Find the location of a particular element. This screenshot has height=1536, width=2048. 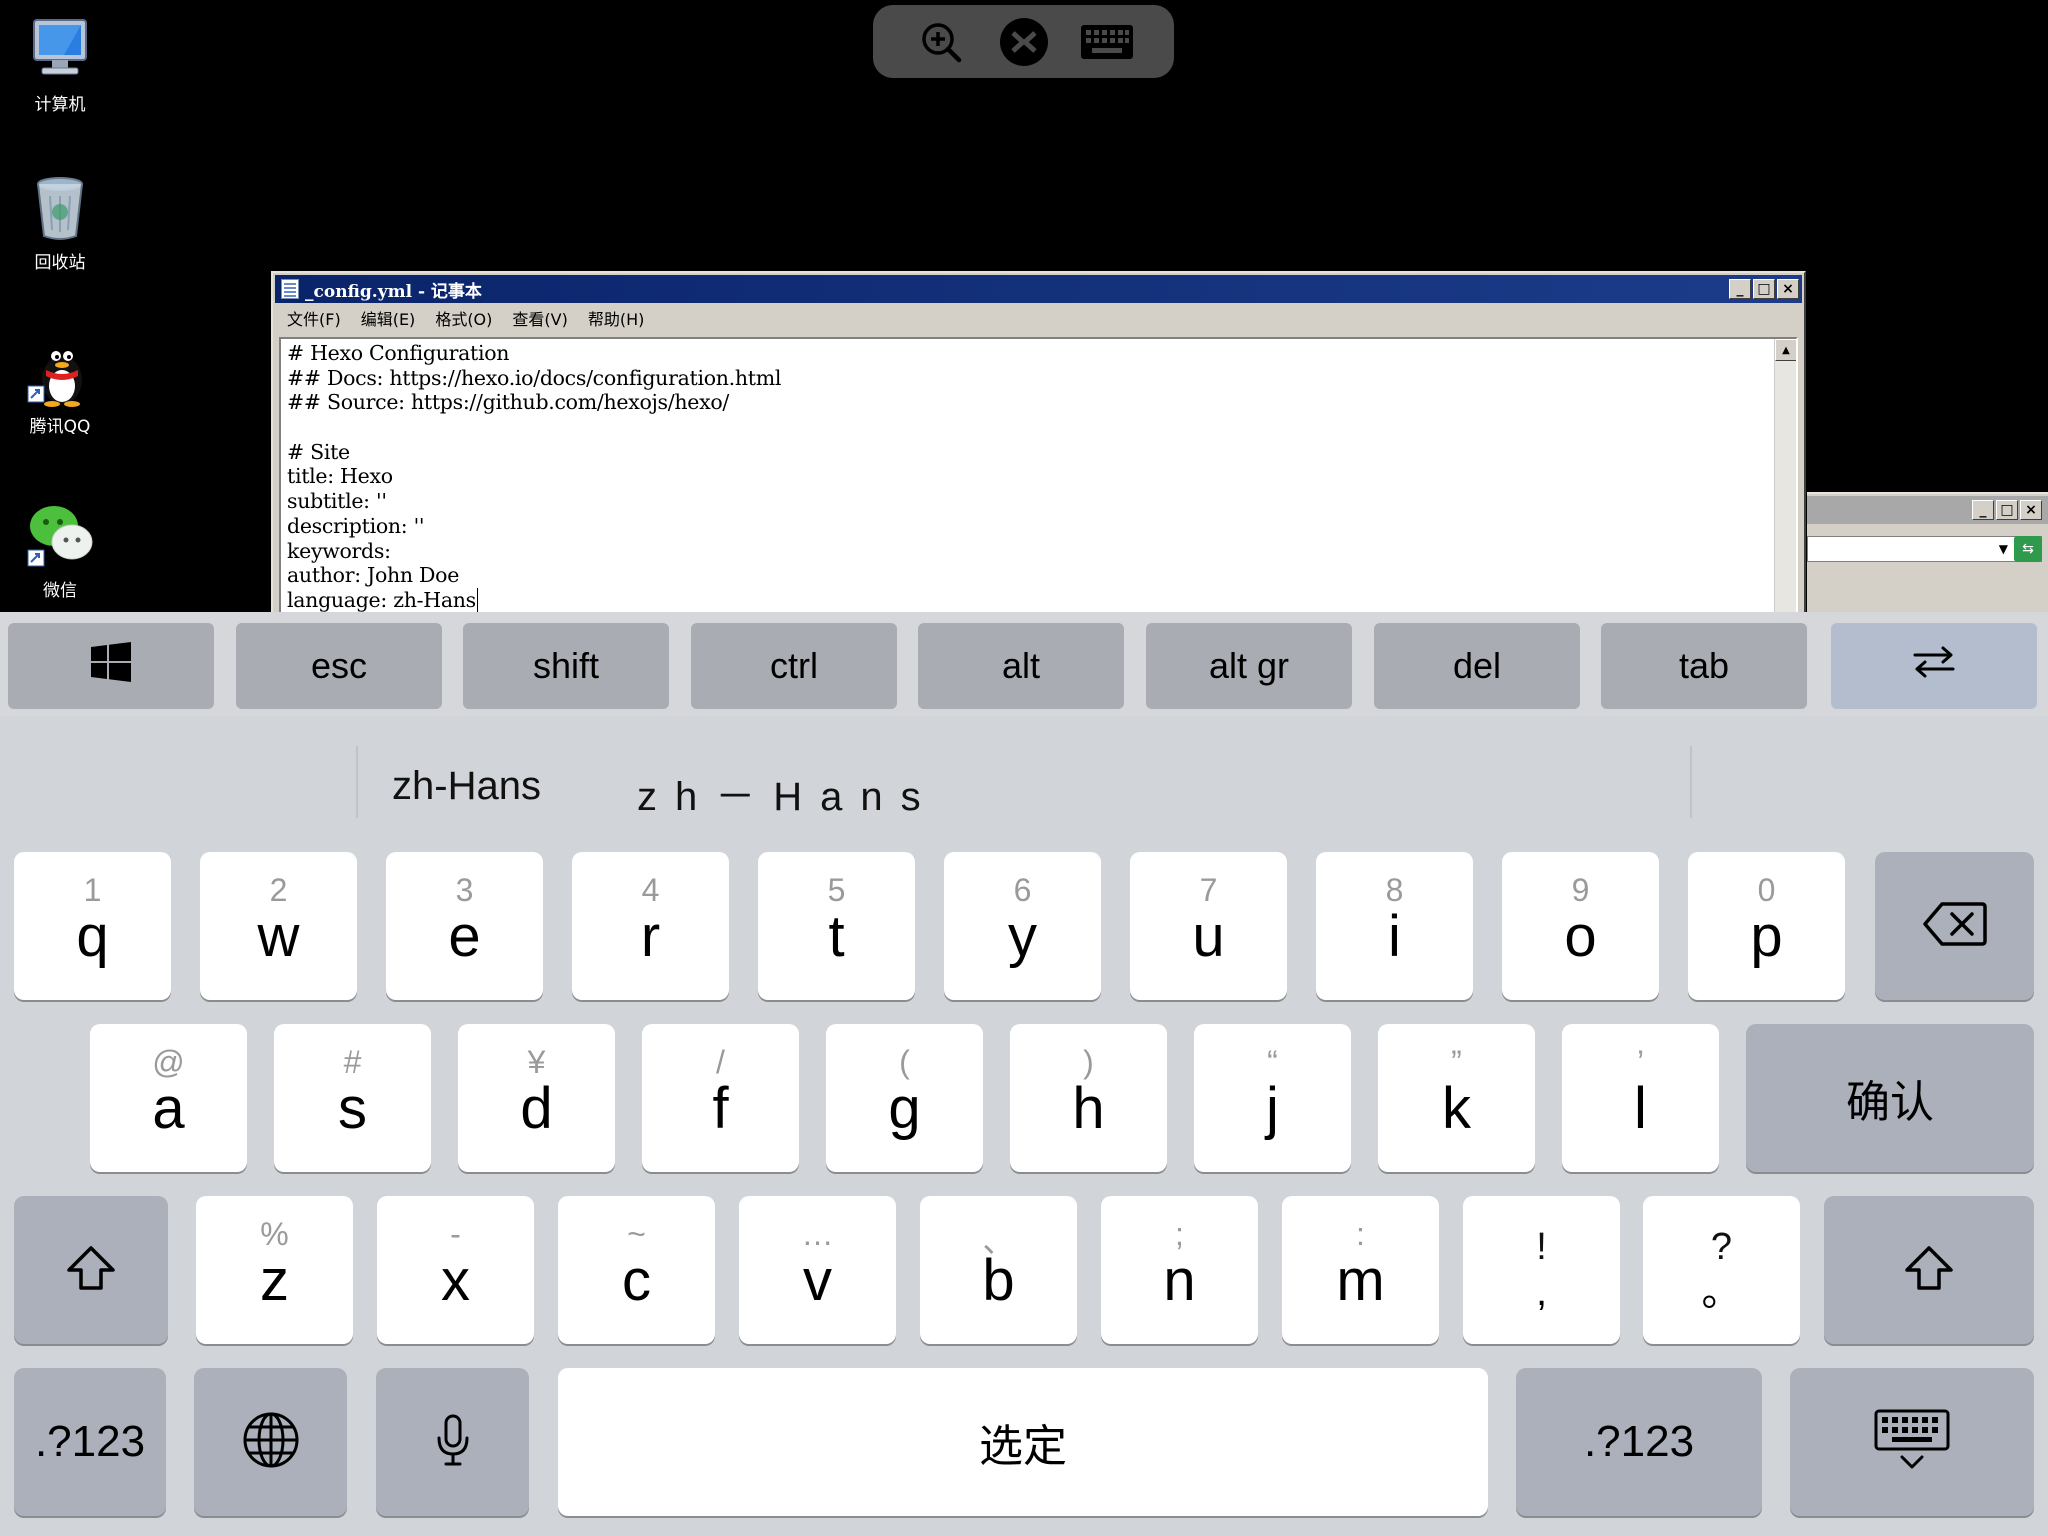

menu-view: 查看(V) is located at coordinates (539, 318).